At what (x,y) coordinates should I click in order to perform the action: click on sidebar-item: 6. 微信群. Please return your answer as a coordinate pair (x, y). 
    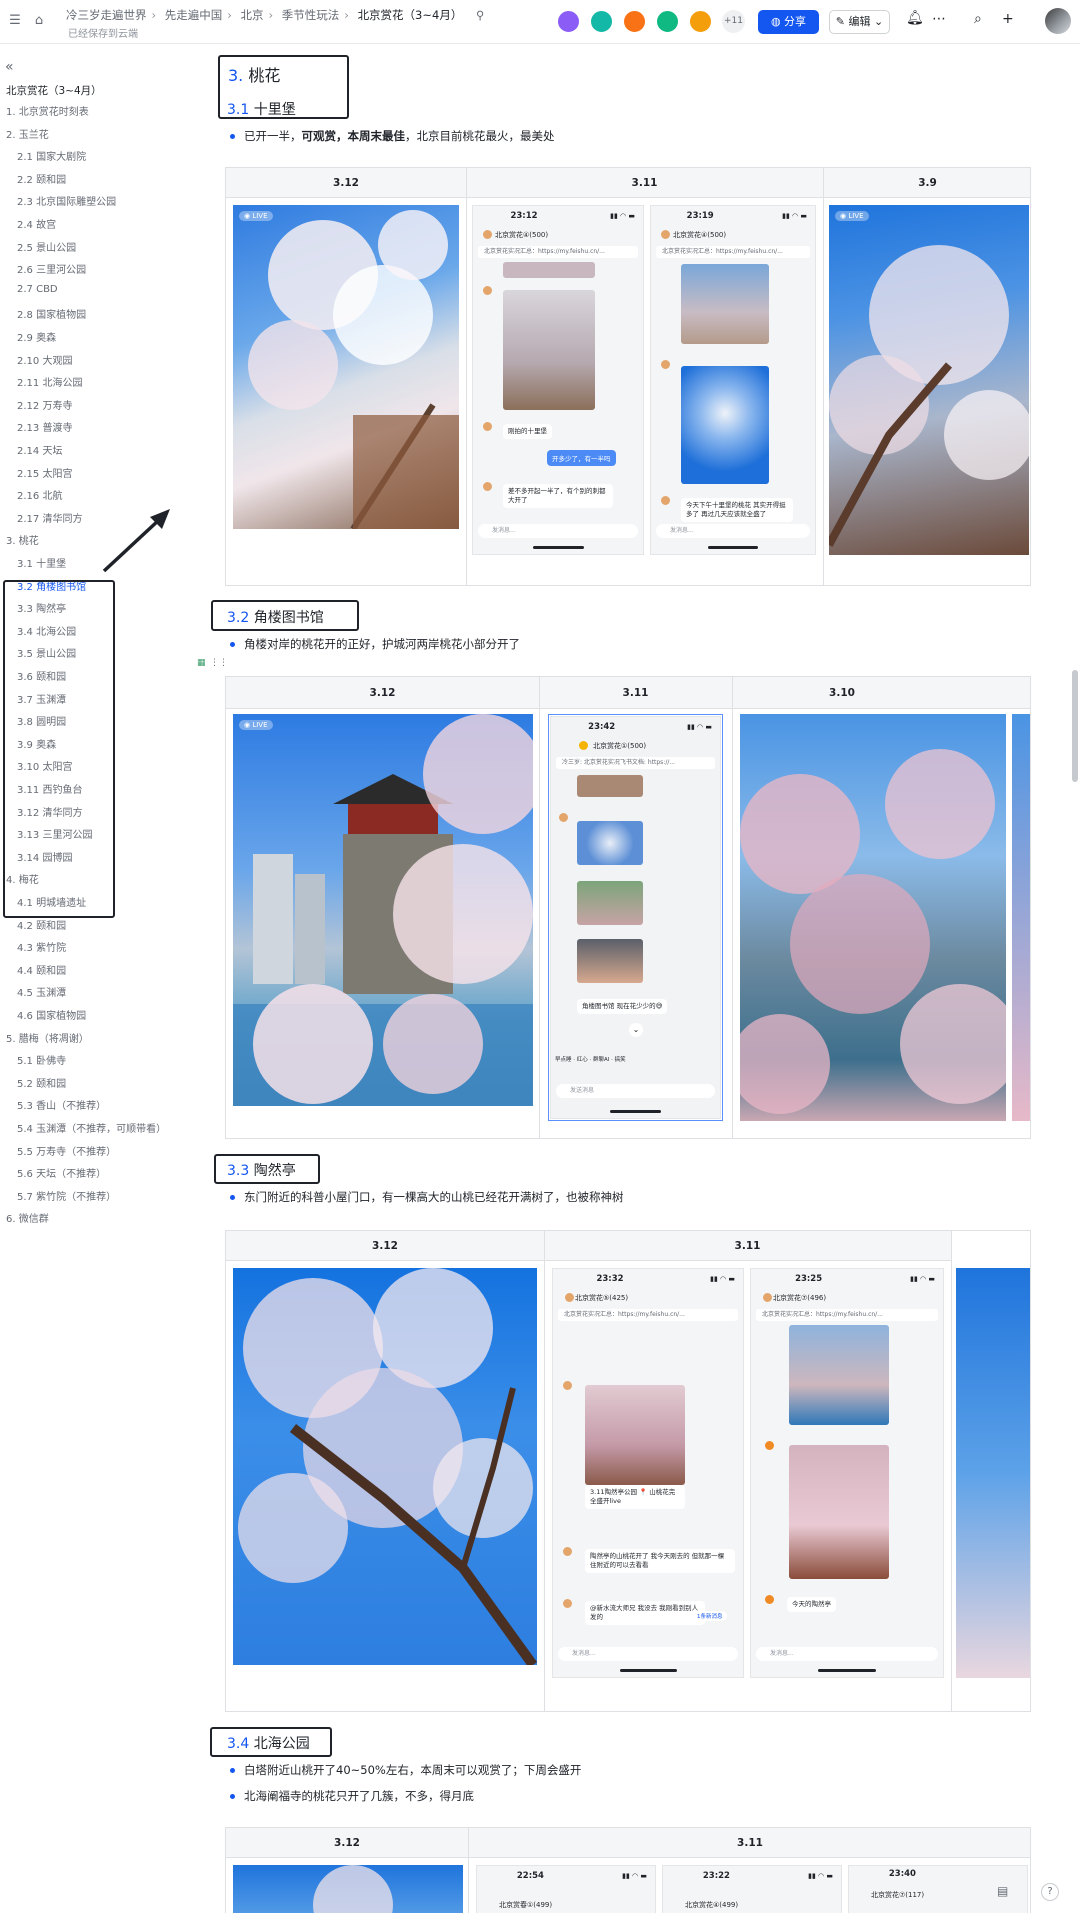
    Looking at the image, I should click on (27, 1217).